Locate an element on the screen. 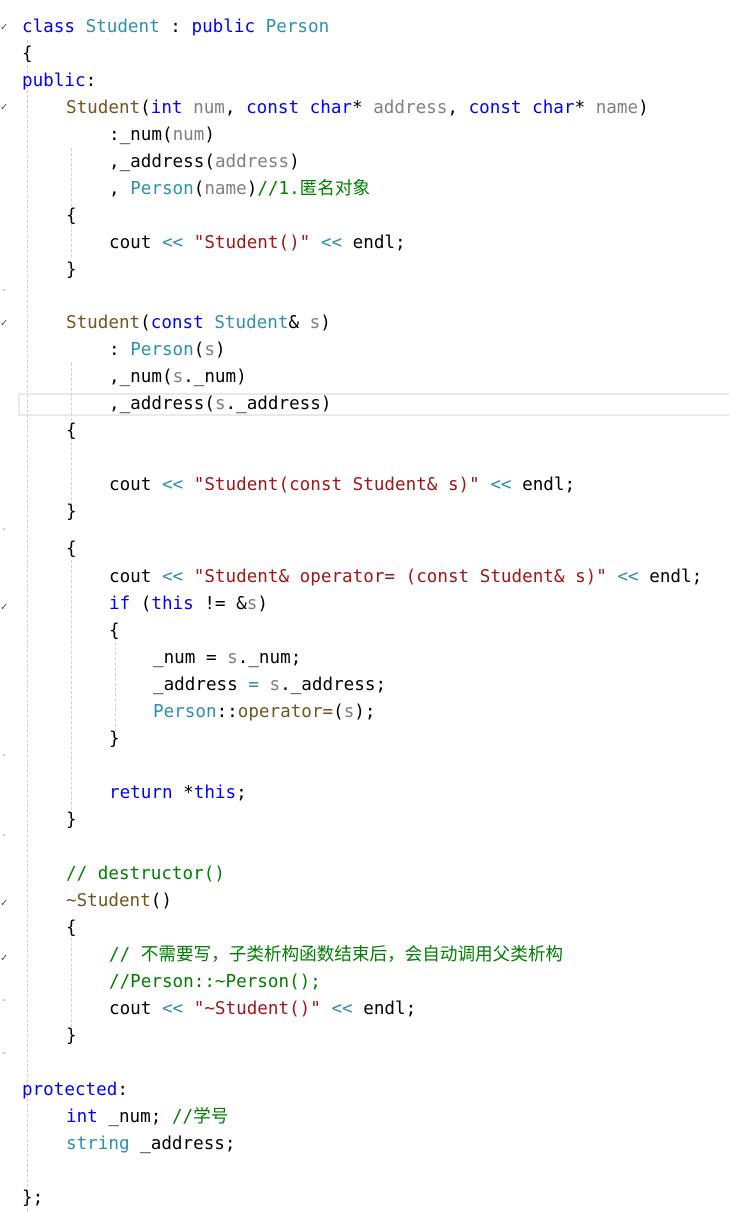  code-token: () is located at coordinates (161, 901).